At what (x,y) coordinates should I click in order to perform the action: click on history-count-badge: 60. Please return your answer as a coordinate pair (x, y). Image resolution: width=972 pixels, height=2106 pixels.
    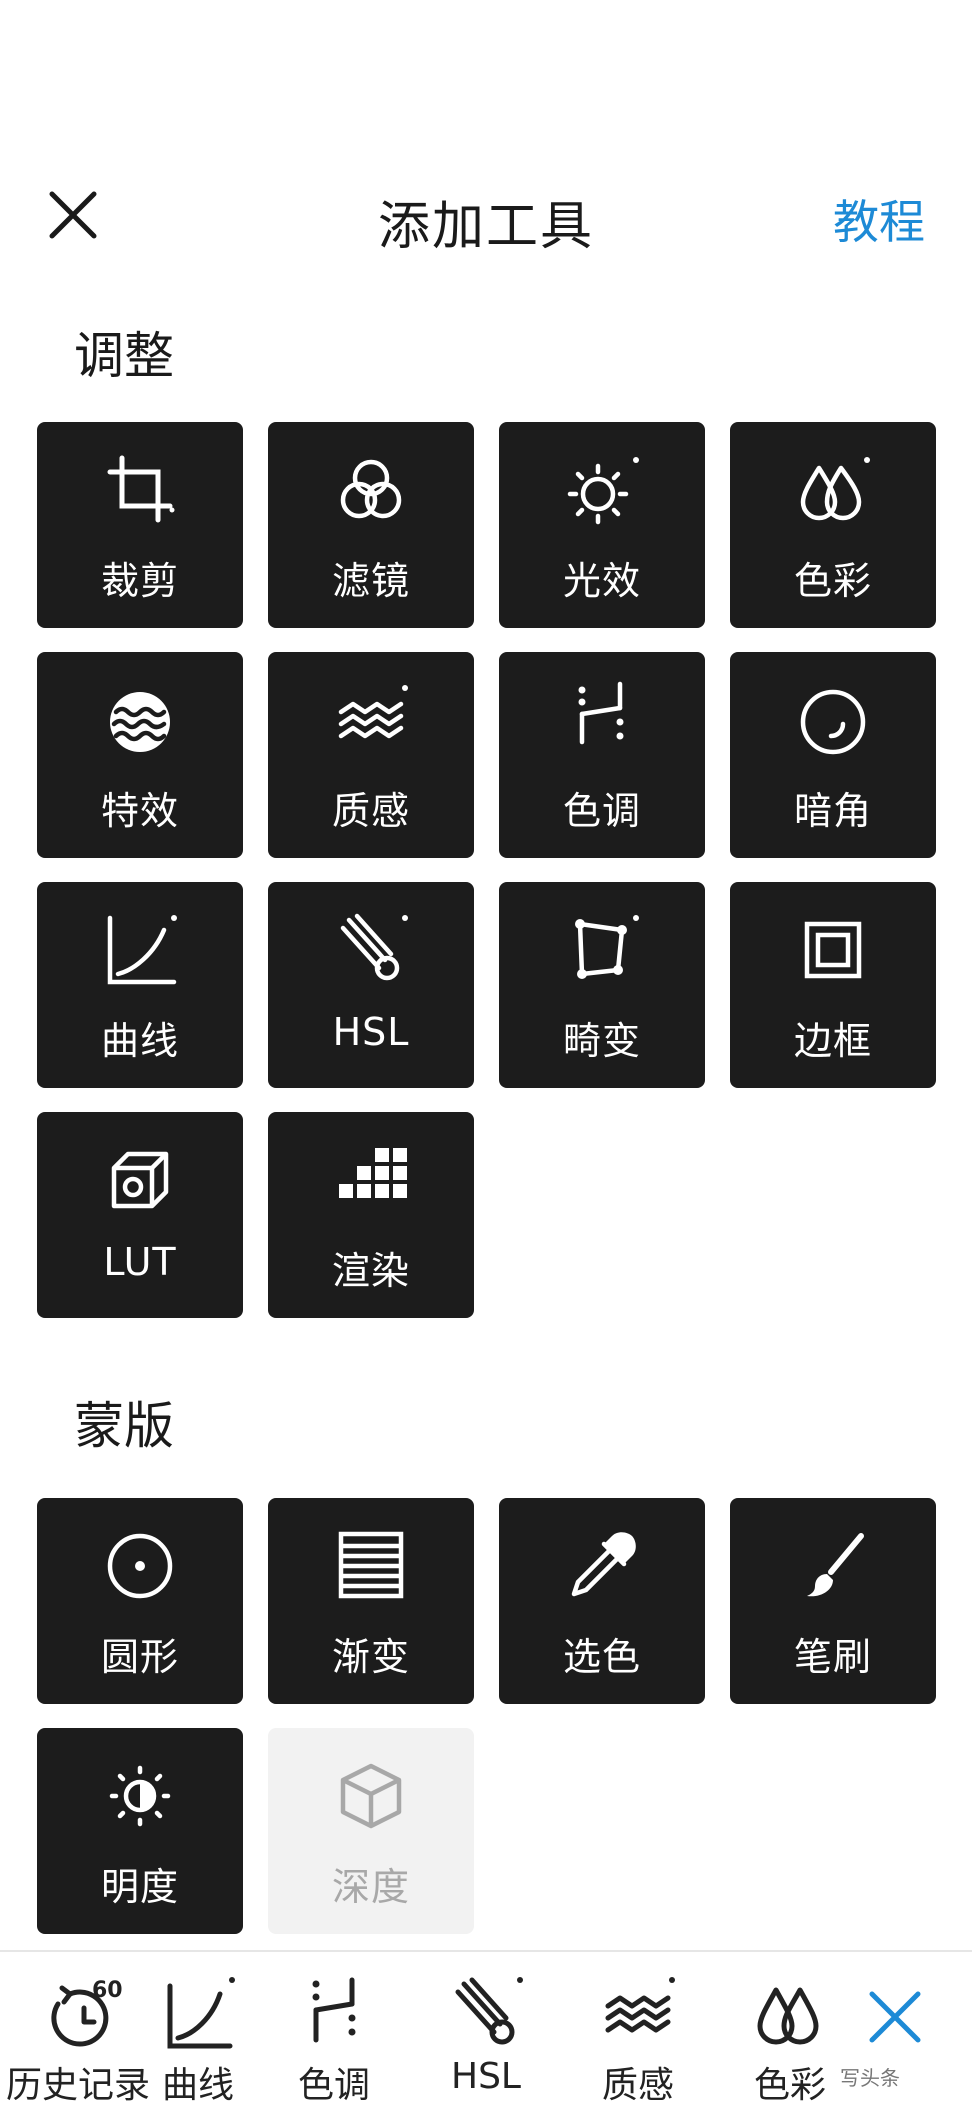
    Looking at the image, I should click on (107, 1990).